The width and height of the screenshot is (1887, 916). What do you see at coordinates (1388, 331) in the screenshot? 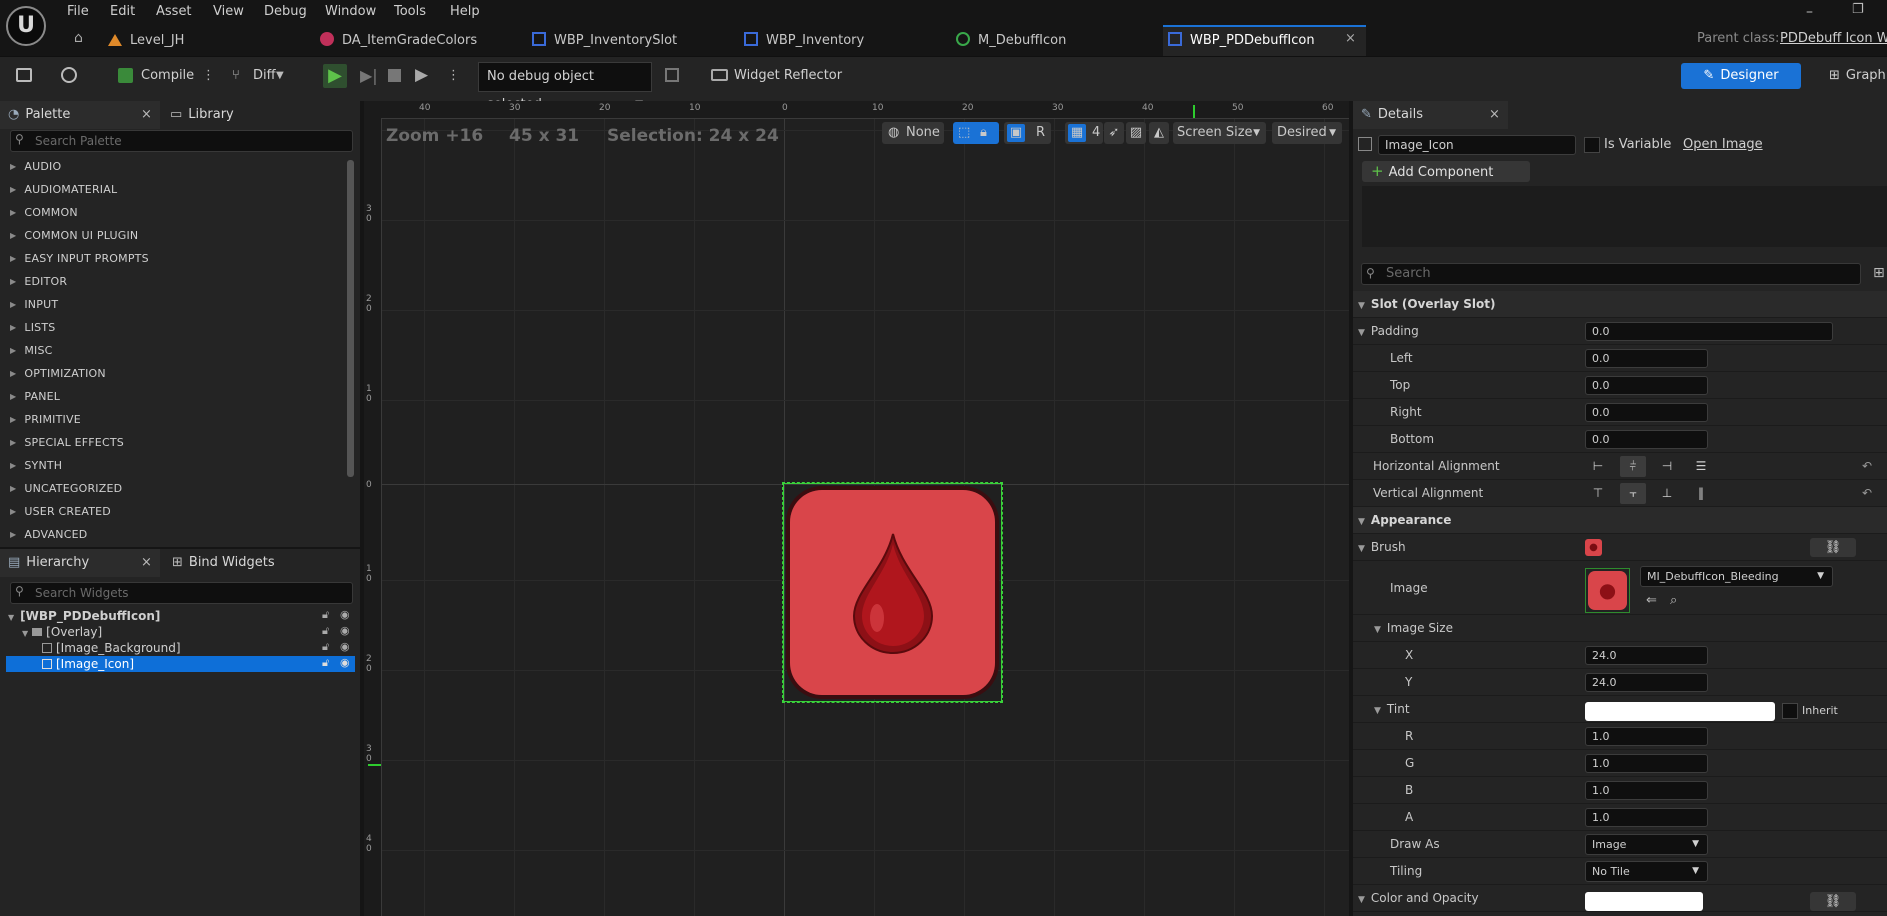
I see `padding-label: ▼ Padding` at bounding box center [1388, 331].